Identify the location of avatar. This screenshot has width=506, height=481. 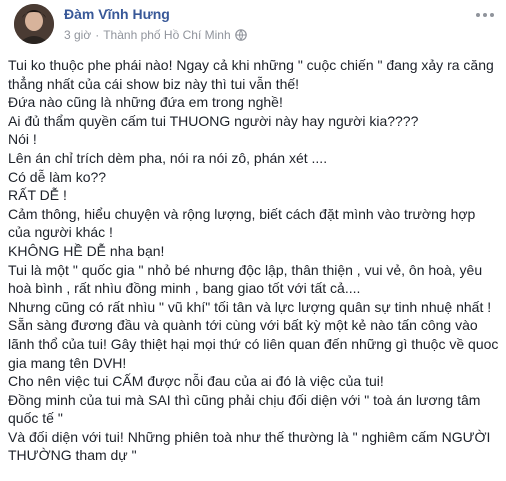
(34, 24).